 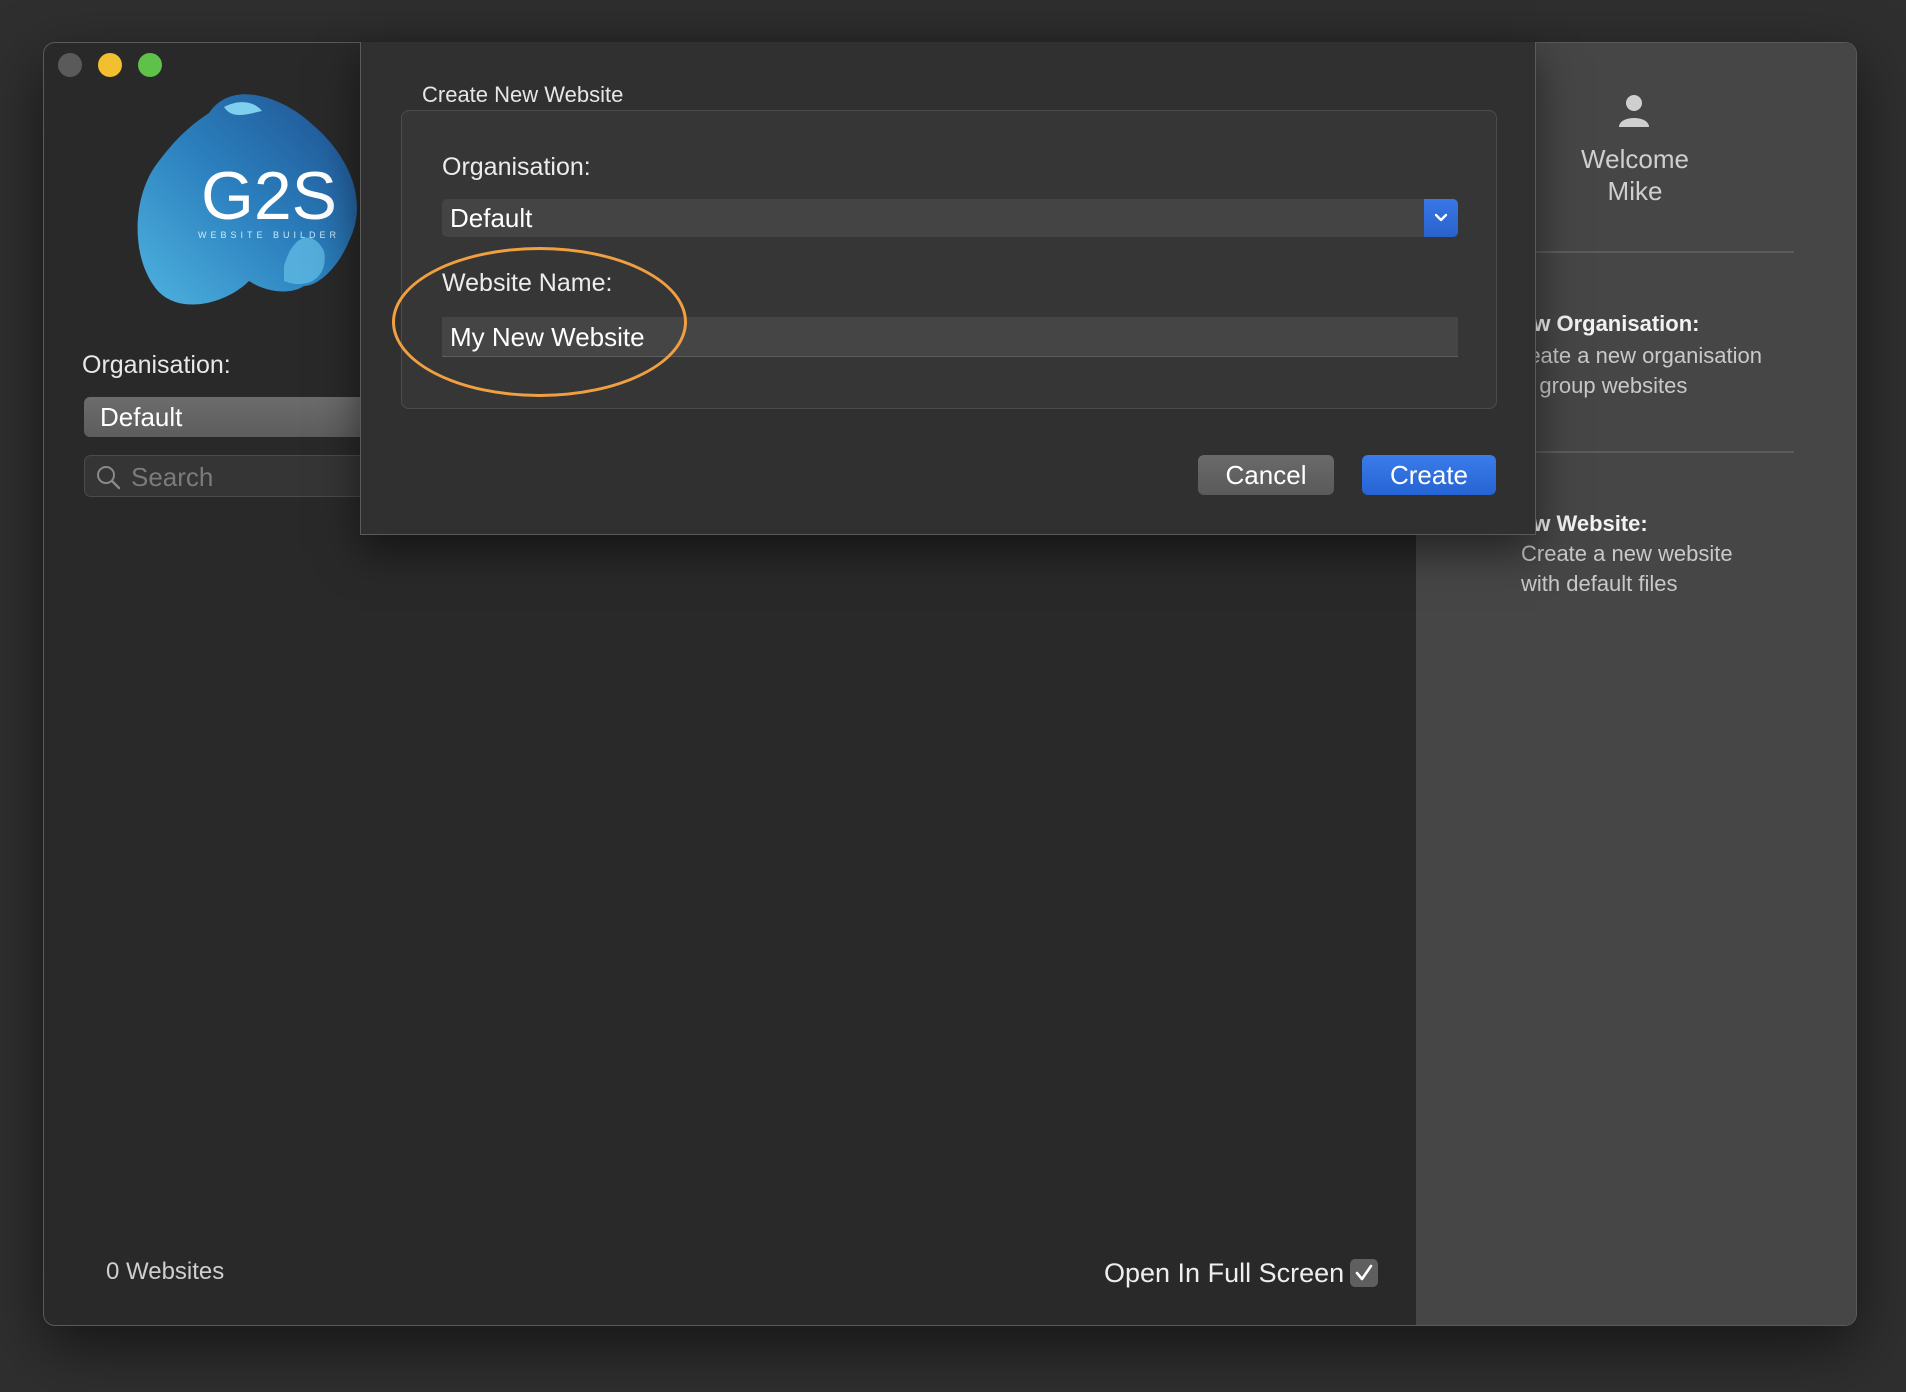 I want to click on cancel-button: Cancel, so click(x=1266, y=475).